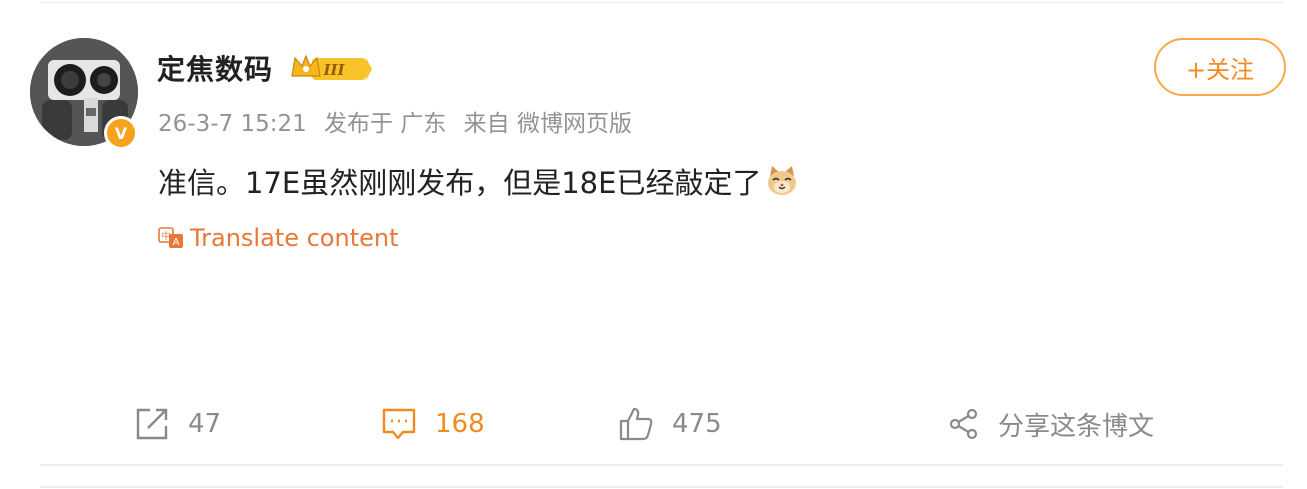  I want to click on share-button: 分享这条博文, so click(1051, 424).